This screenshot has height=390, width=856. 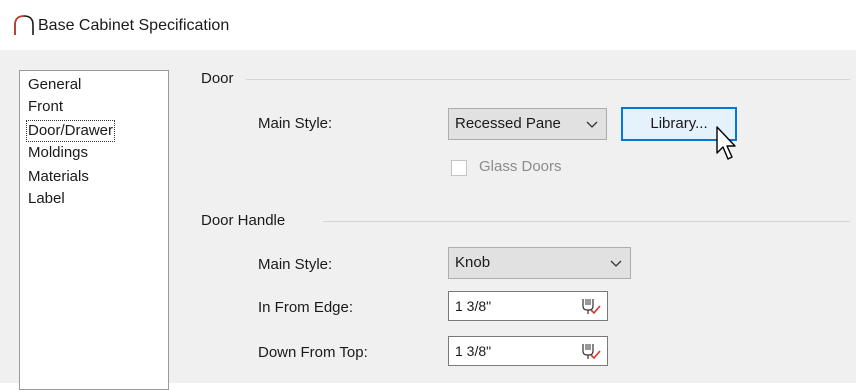 What do you see at coordinates (473, 262) in the screenshot?
I see `handle-main-style-value: Knob` at bounding box center [473, 262].